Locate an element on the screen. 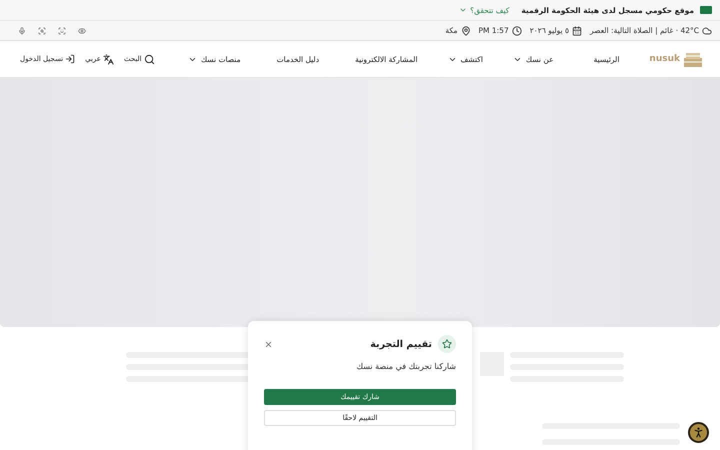 The height and width of the screenshot is (450, 720). accessibility-icon is located at coordinates (698, 432).